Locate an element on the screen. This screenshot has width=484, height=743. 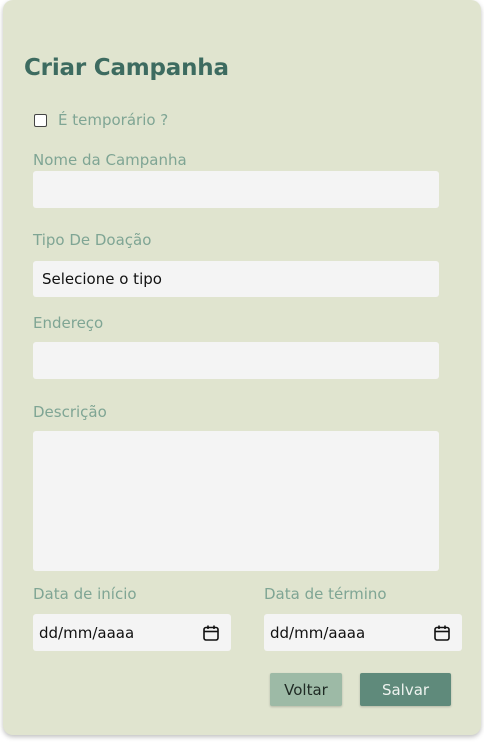
campaign-name-label: Nome da Campanha is located at coordinates (110, 160).